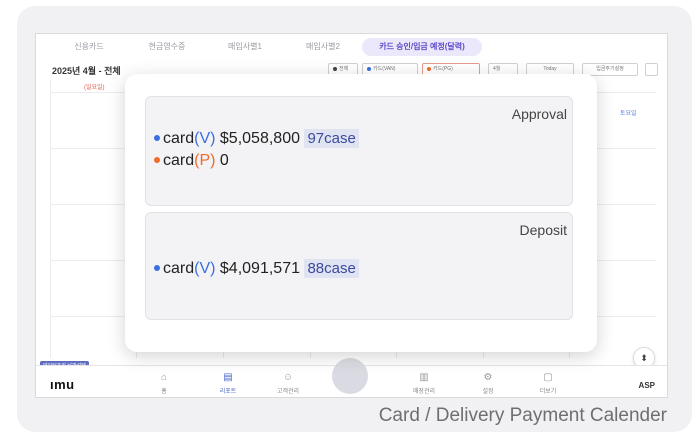 The height and width of the screenshot is (437, 697). What do you see at coordinates (610, 69) in the screenshot?
I see `deposit-period-button: 입금주기설정` at bounding box center [610, 69].